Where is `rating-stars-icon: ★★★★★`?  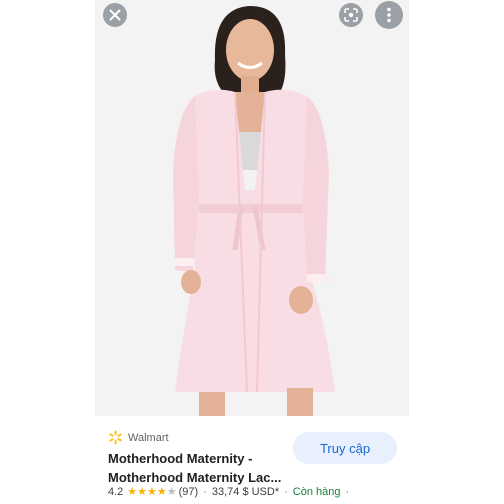 rating-stars-icon: ★★★★★ is located at coordinates (152, 492).